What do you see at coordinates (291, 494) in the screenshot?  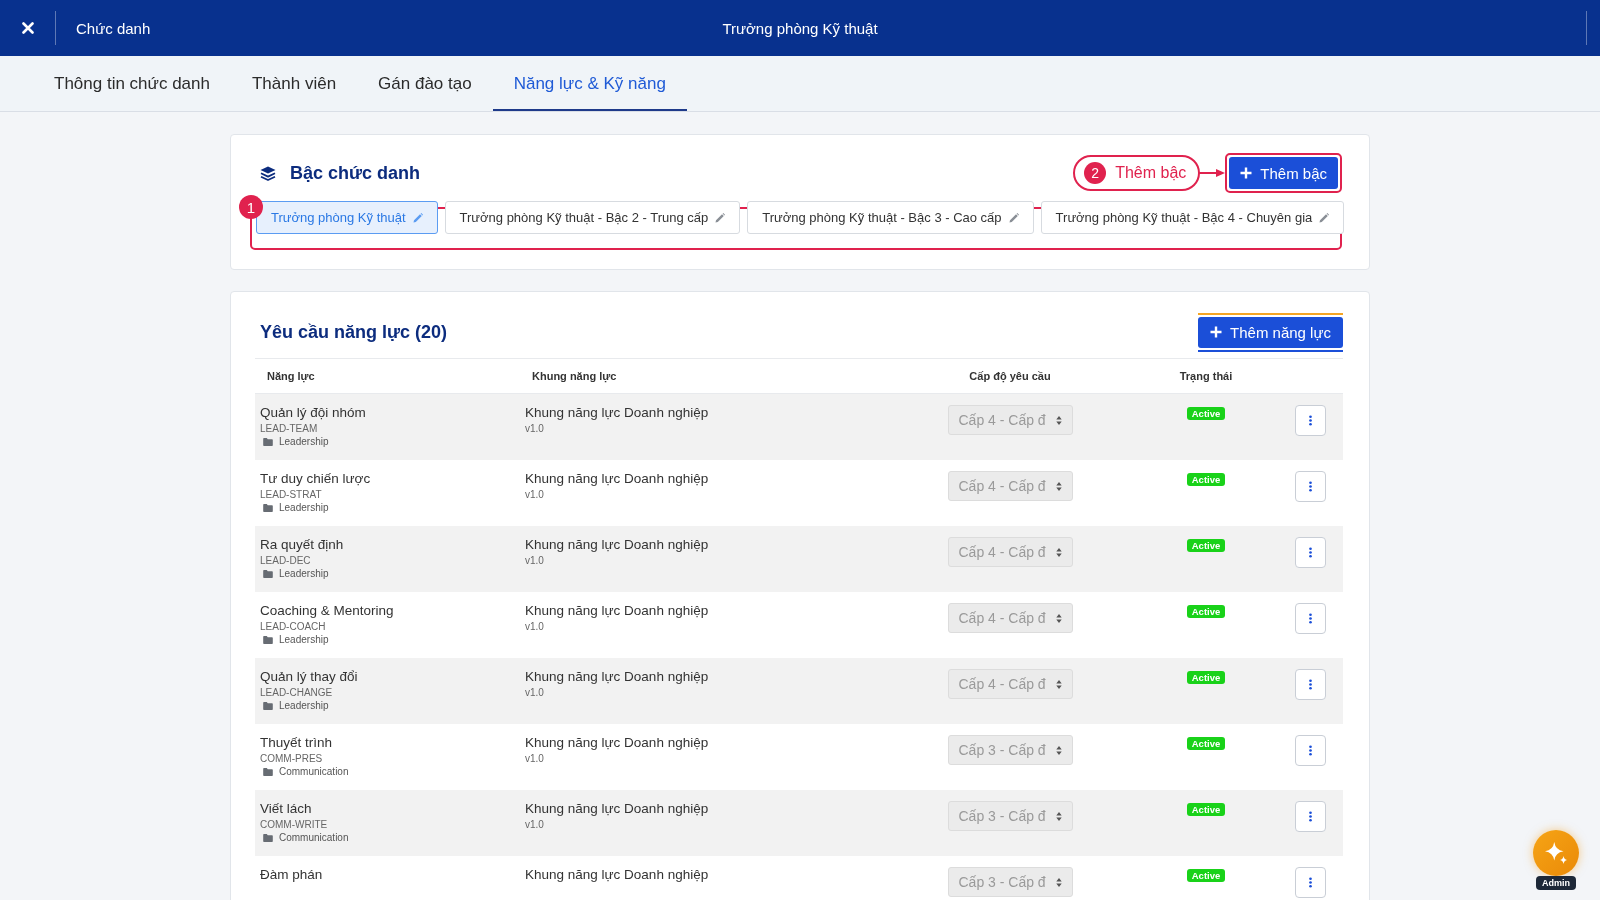 I see `competency-code: LEAD-STRAT` at bounding box center [291, 494].